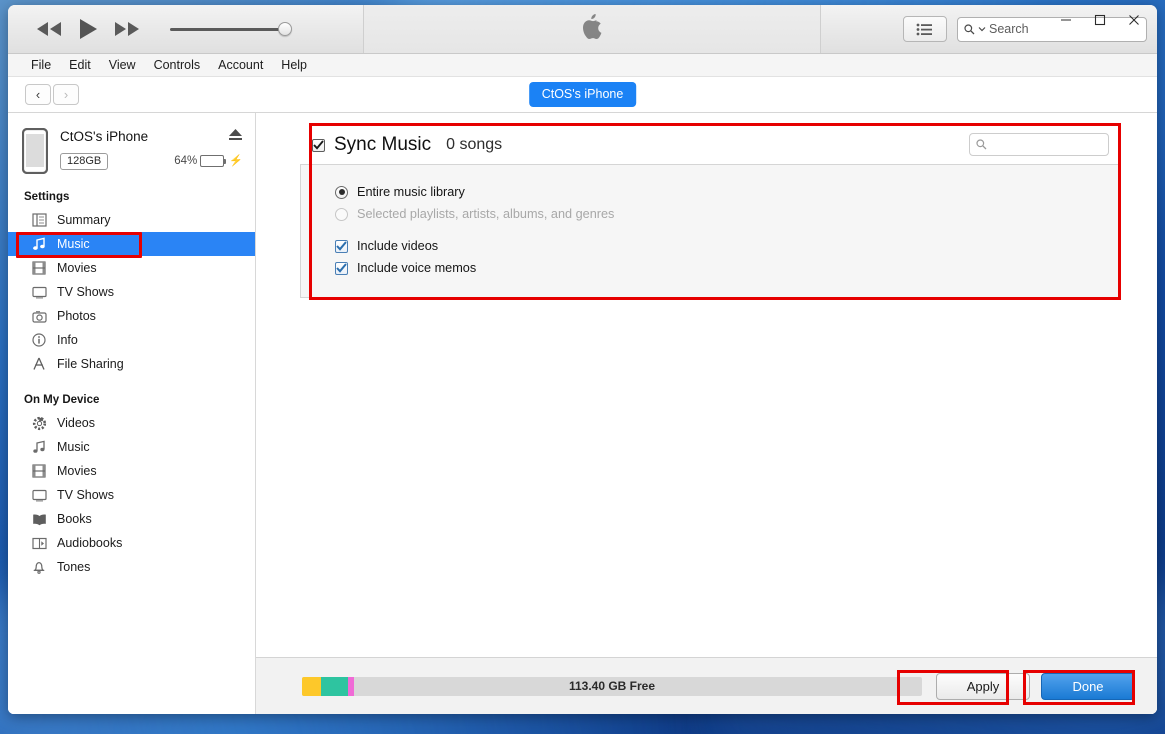 The image size is (1165, 734). What do you see at coordinates (398, 246) in the screenshot?
I see `option-label: Include videos` at bounding box center [398, 246].